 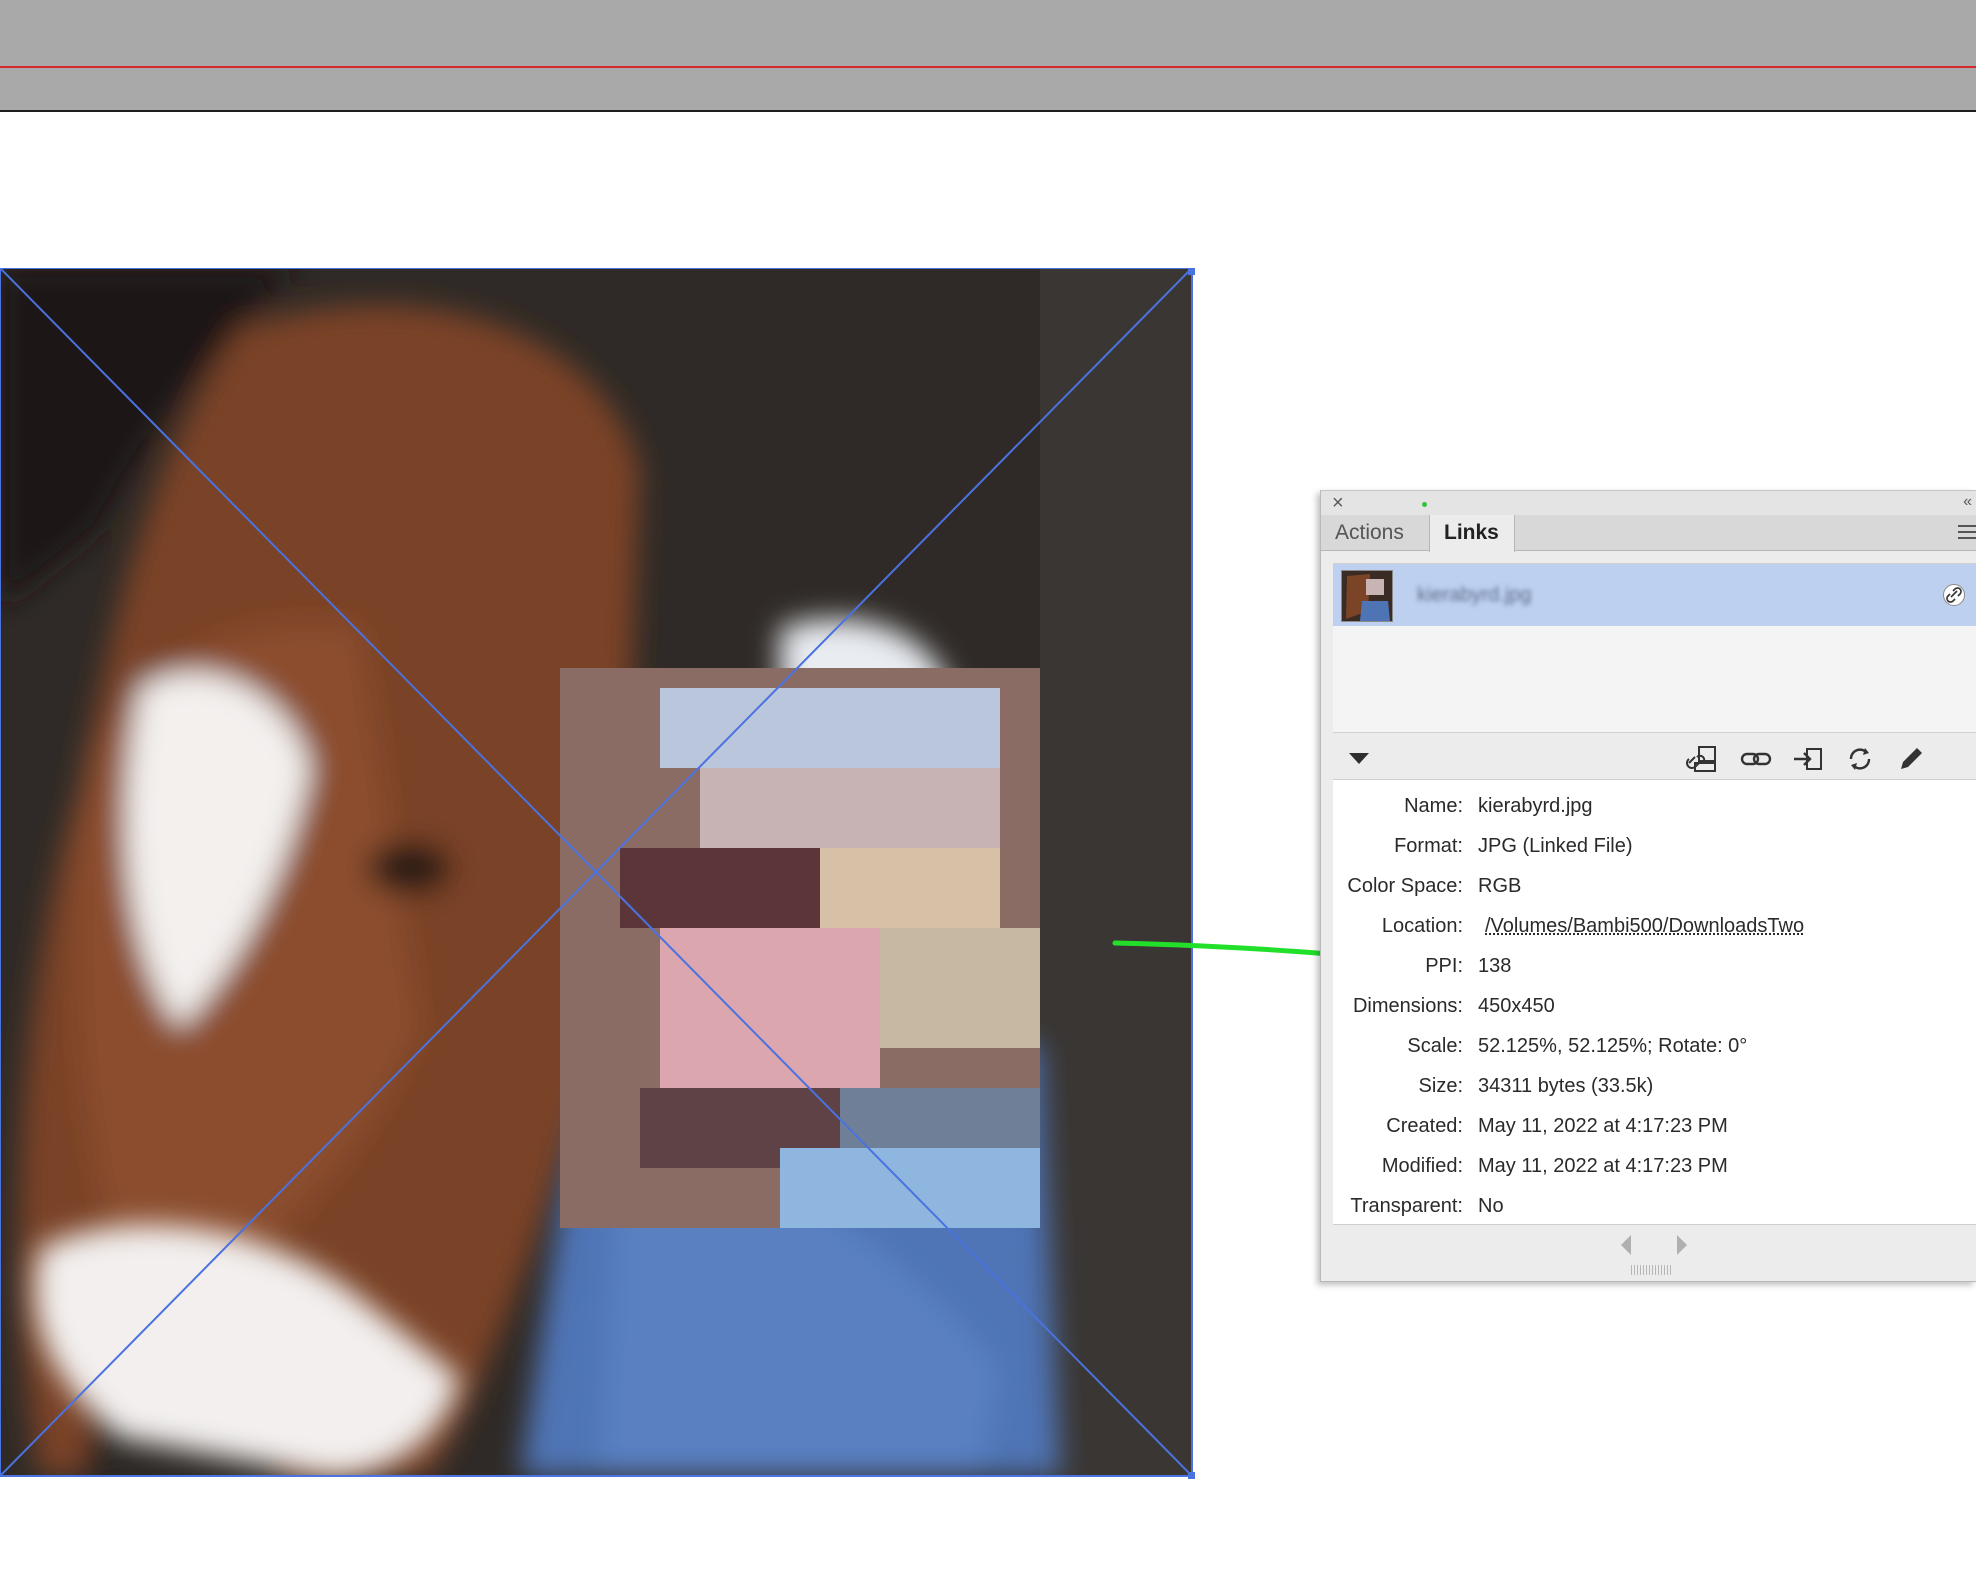 I want to click on info-row-format: Format: JPG (Linked File), so click(x=1654, y=846).